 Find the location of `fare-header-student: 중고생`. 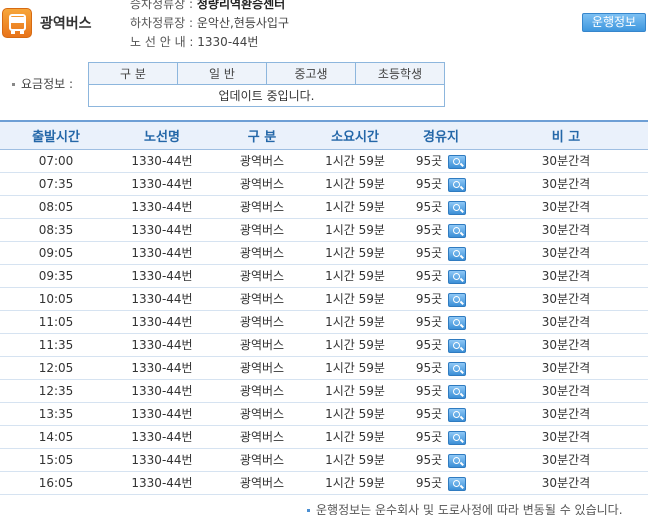

fare-header-student: 중고생 is located at coordinates (311, 73).